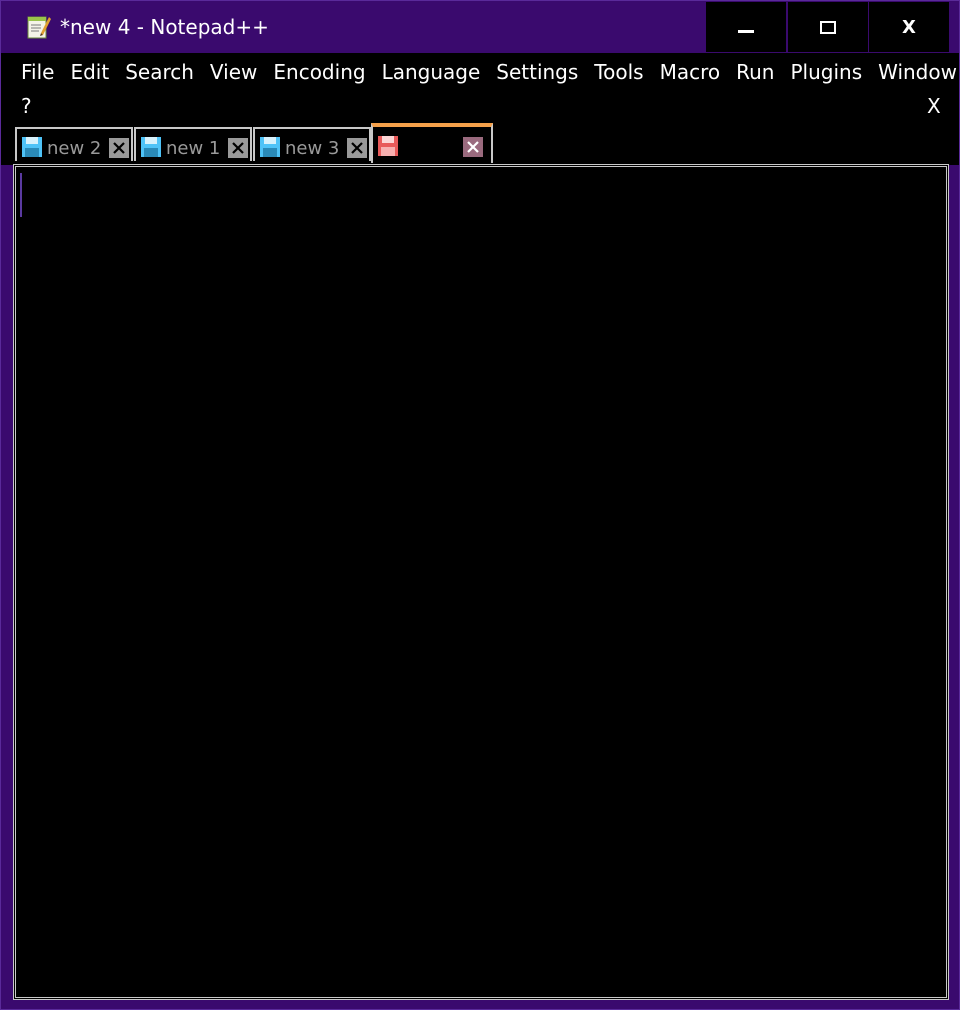 The width and height of the screenshot is (960, 1010). I want to click on close-icon: X, so click(909, 27).